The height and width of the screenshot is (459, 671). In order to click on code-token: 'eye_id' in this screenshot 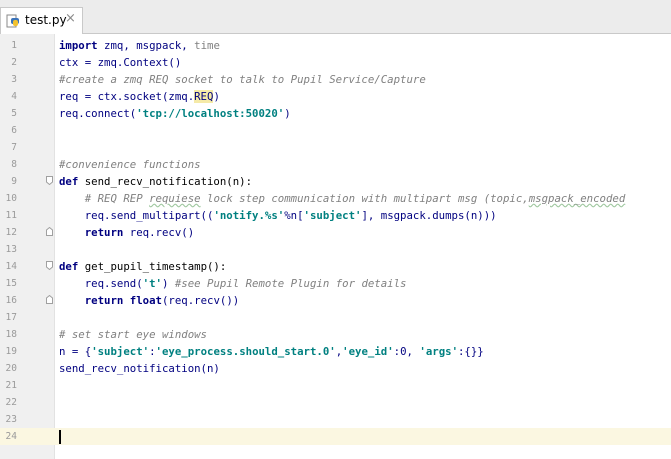, I will do `click(368, 351)`.